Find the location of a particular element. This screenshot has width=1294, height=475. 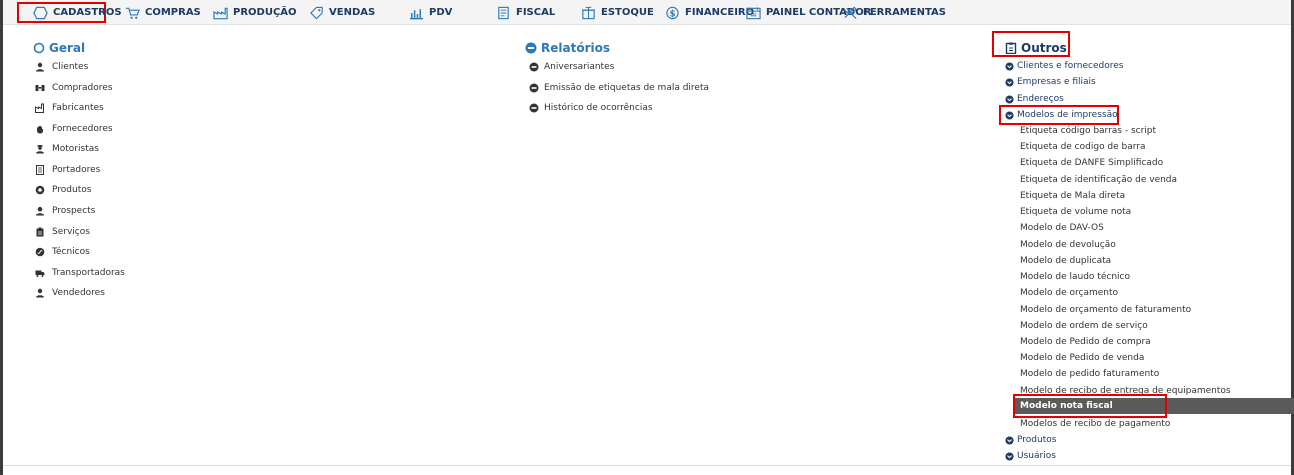

chart-icon is located at coordinates (416, 13).